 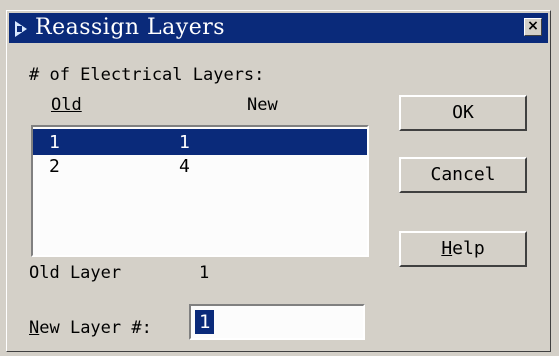 I want to click on title-bar: Reassign Layers ×, so click(x=278, y=28).